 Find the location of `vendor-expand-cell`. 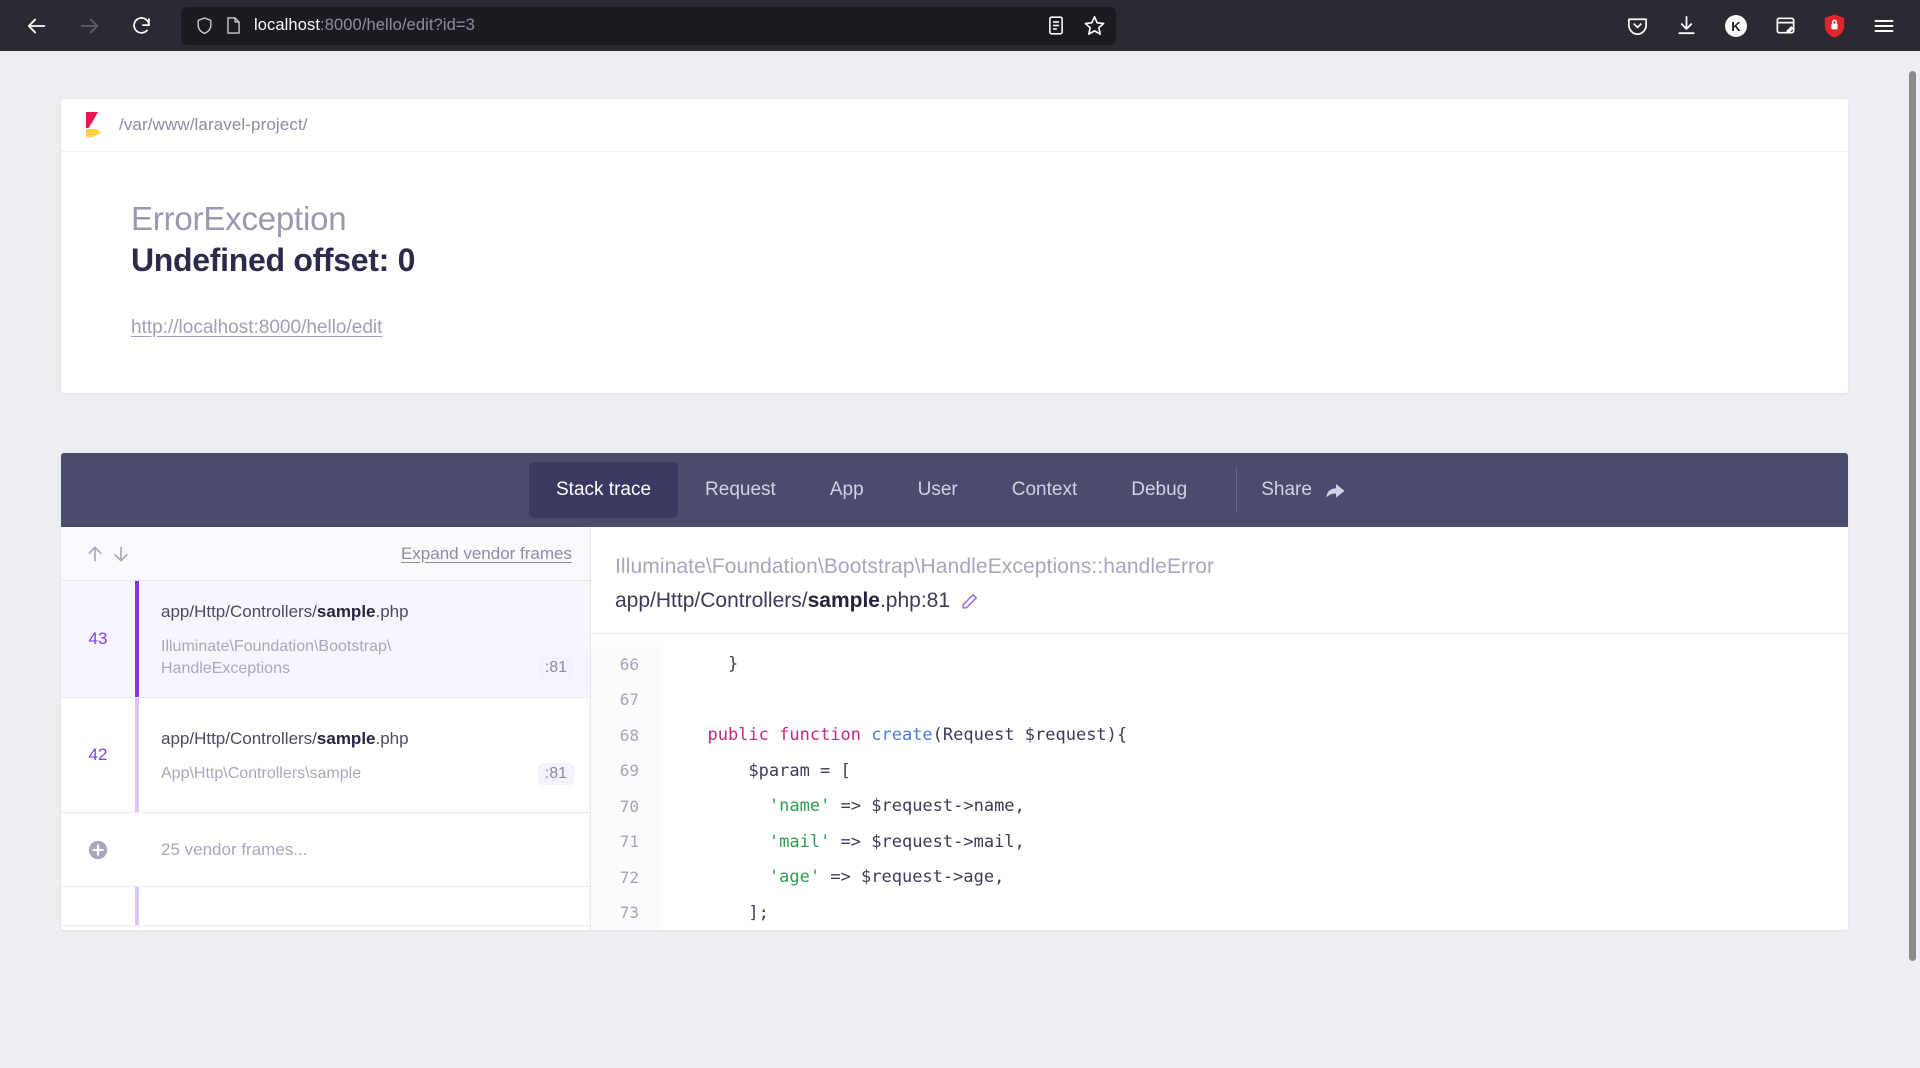

vendor-expand-cell is located at coordinates (98, 850).